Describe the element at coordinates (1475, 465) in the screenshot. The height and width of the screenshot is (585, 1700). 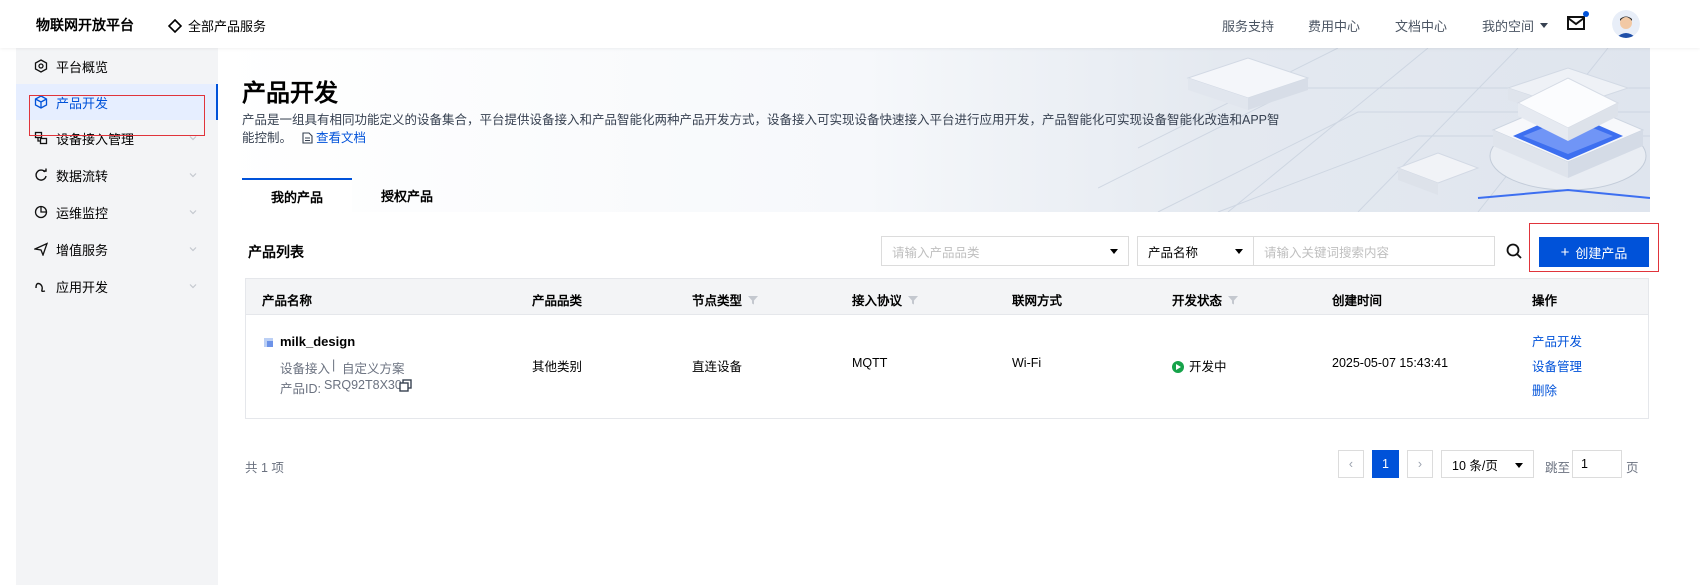
I see `page-size-value: 10 条/页` at that location.